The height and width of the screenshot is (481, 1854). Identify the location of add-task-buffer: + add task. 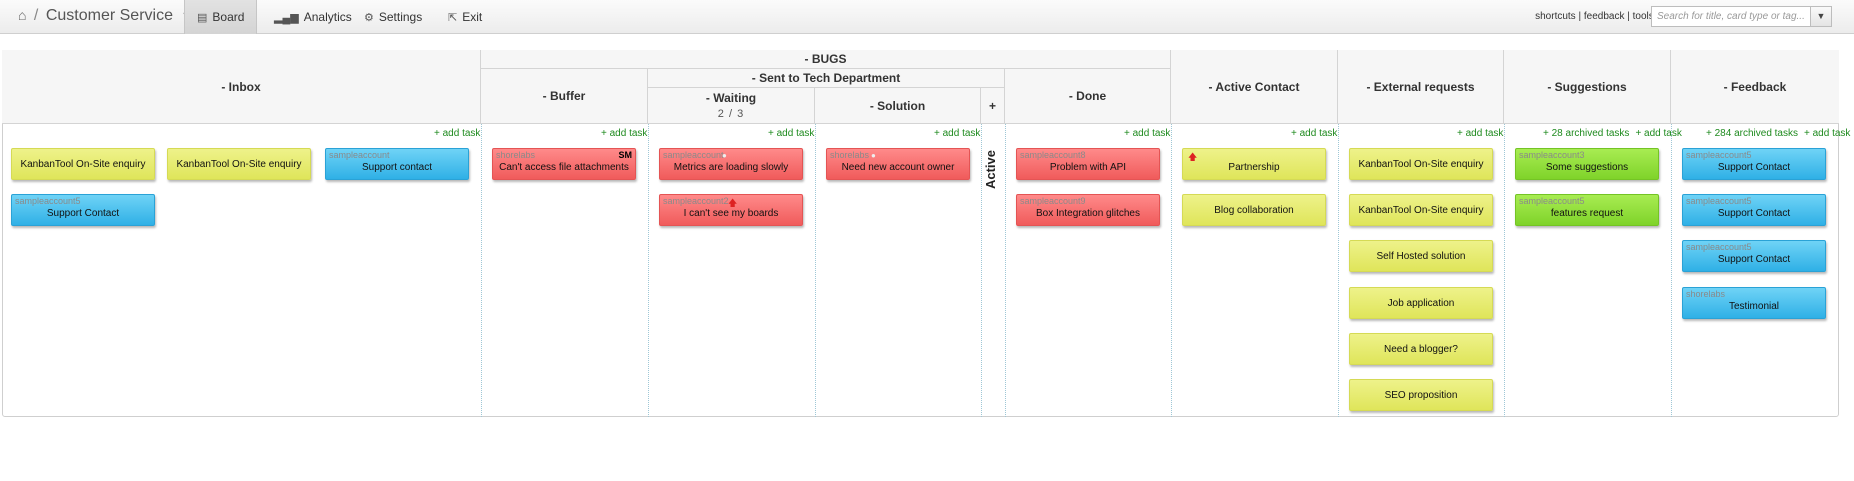
(624, 133).